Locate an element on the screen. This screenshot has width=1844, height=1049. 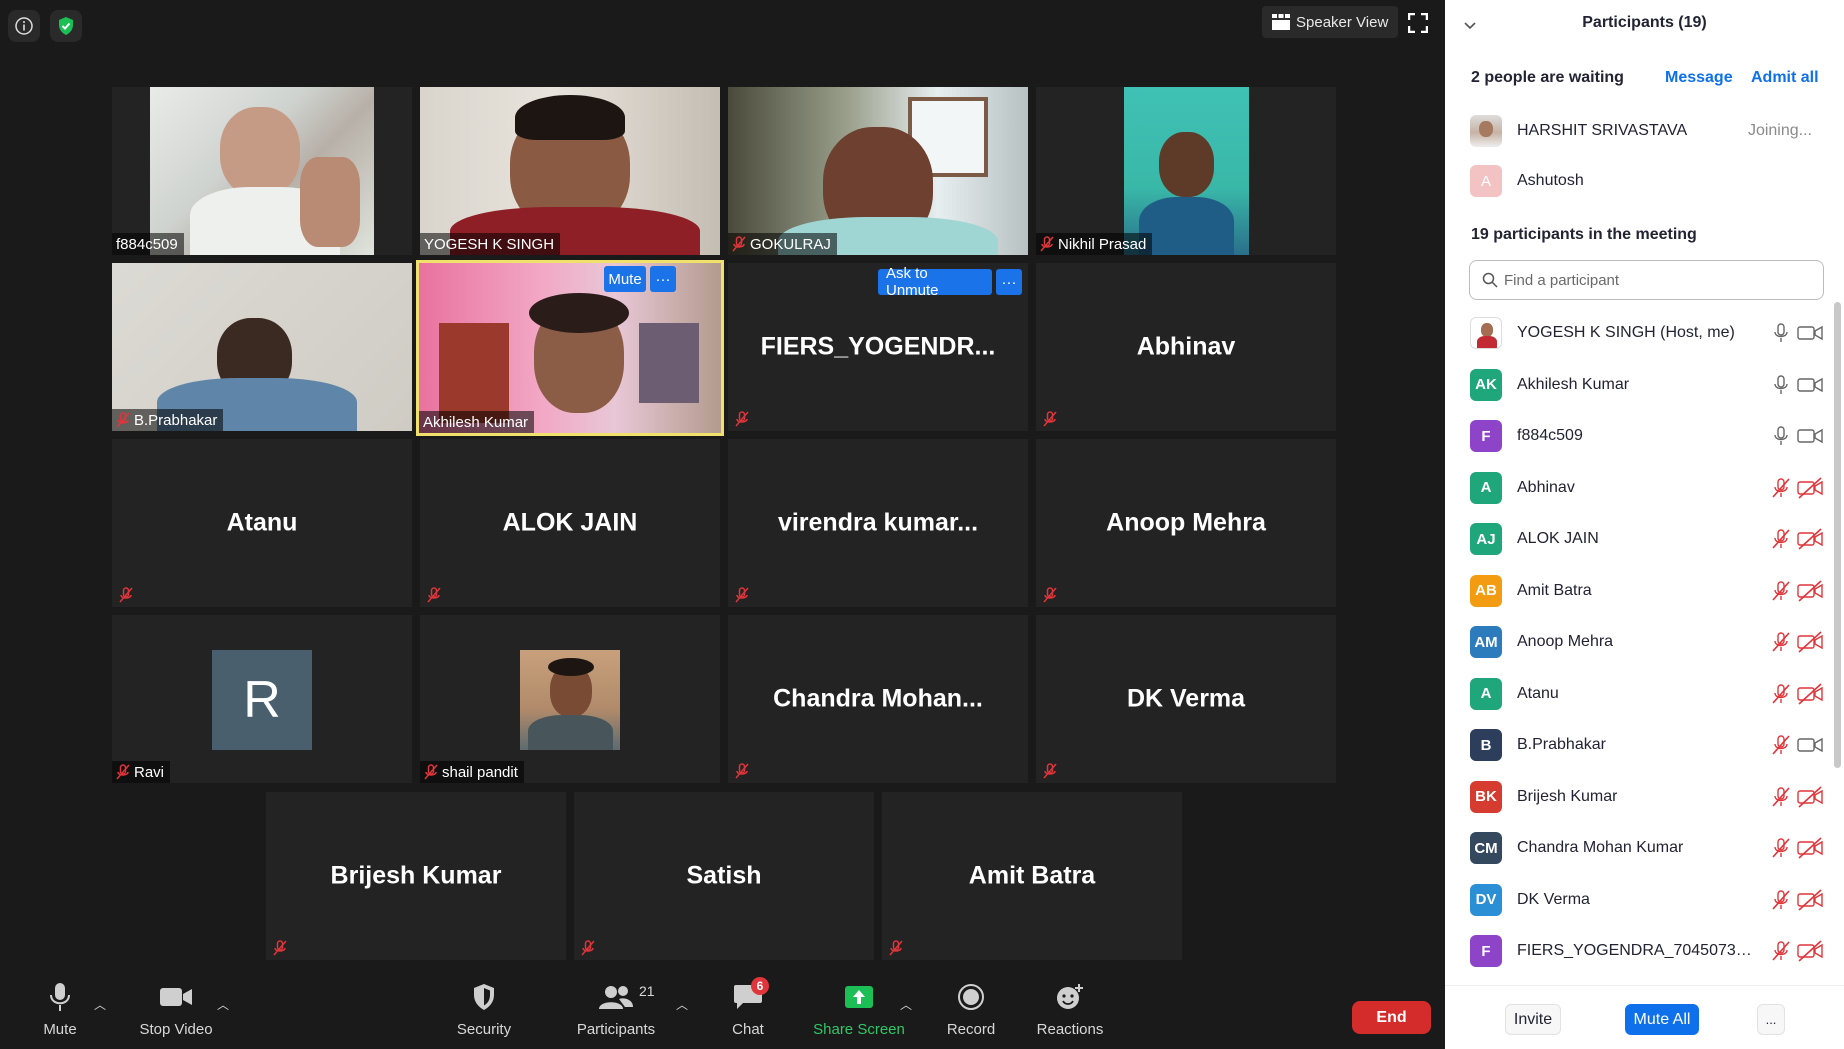
participant-name: YOGESH K SINGH is located at coordinates (489, 244).